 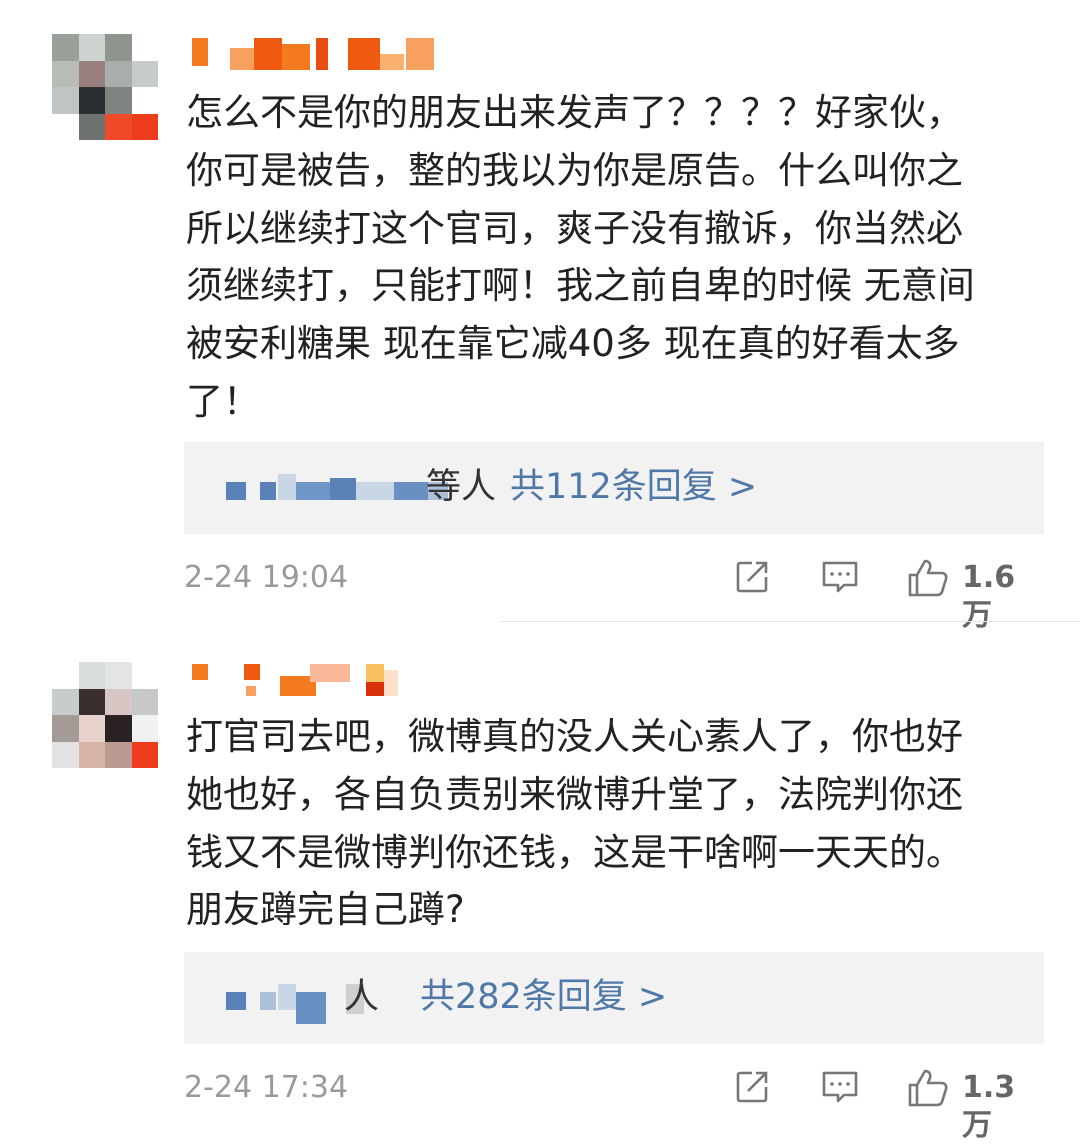 What do you see at coordinates (461, 487) in the screenshot?
I see `reply-suffix: 等人` at bounding box center [461, 487].